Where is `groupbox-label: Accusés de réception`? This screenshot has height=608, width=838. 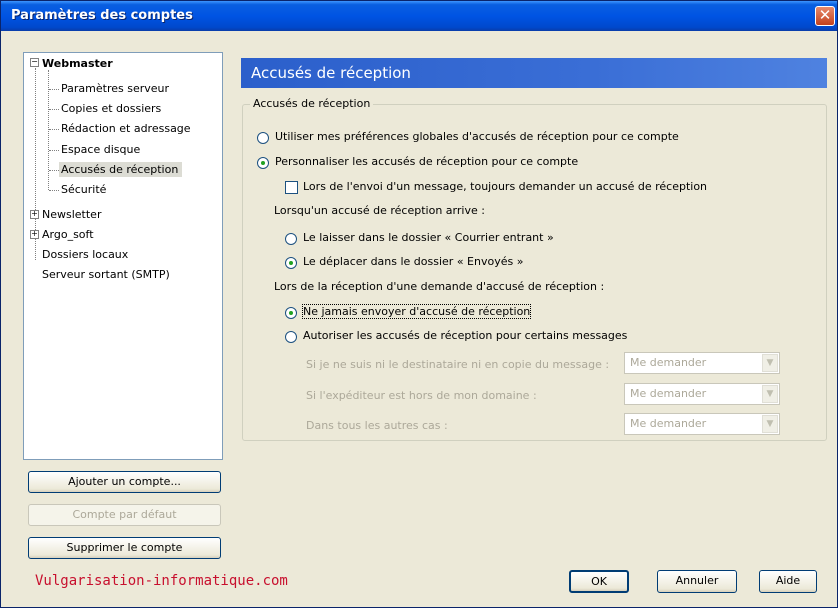 groupbox-label: Accusés de réception is located at coordinates (312, 103).